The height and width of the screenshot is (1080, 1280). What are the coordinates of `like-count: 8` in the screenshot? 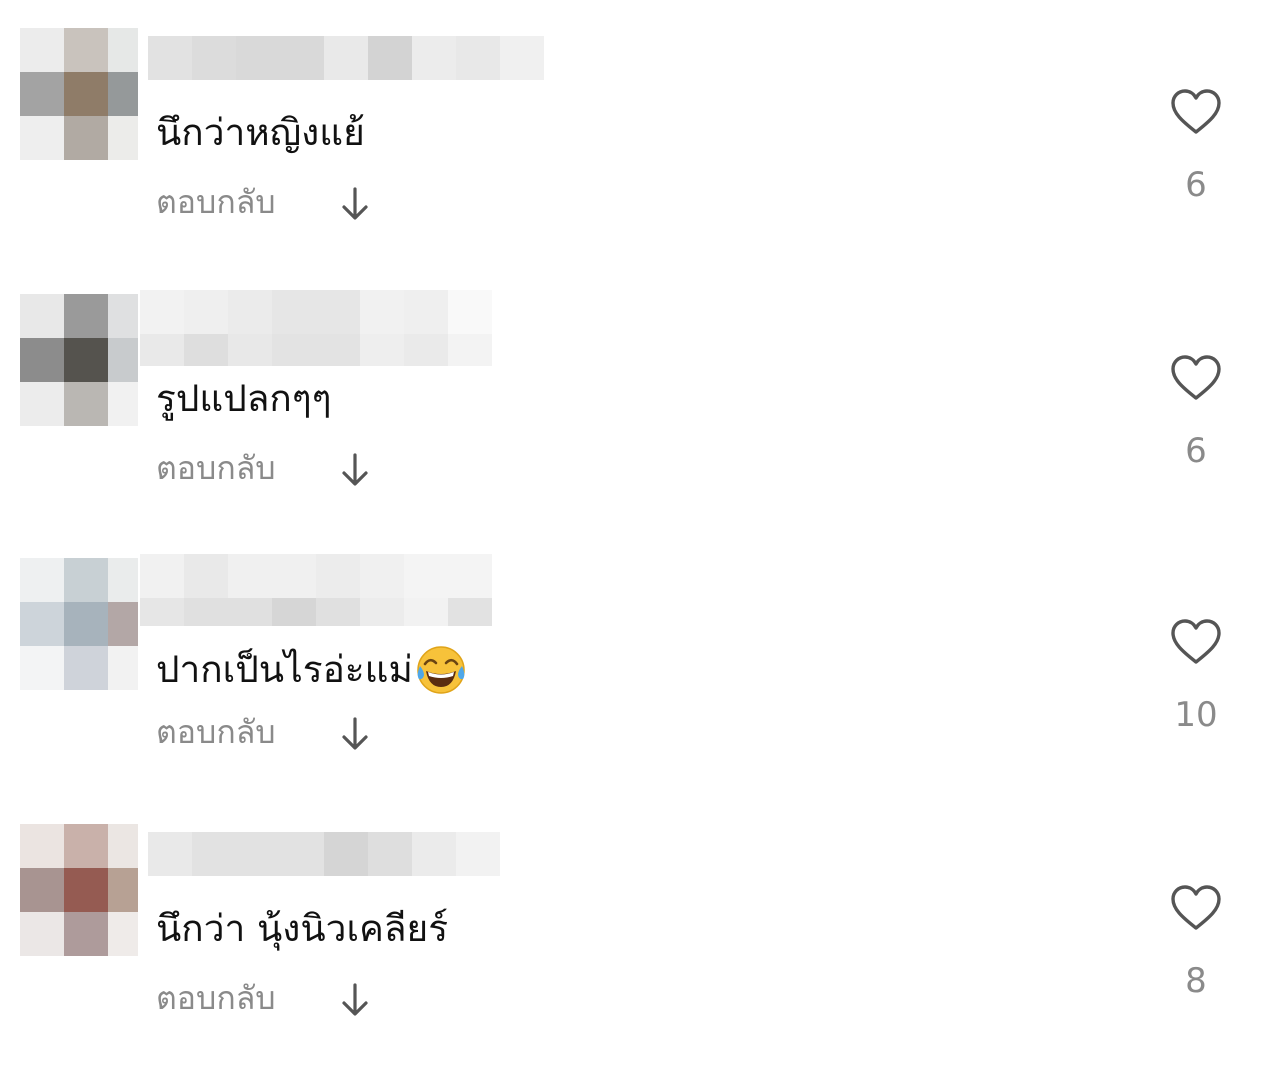 It's located at (1196, 981).